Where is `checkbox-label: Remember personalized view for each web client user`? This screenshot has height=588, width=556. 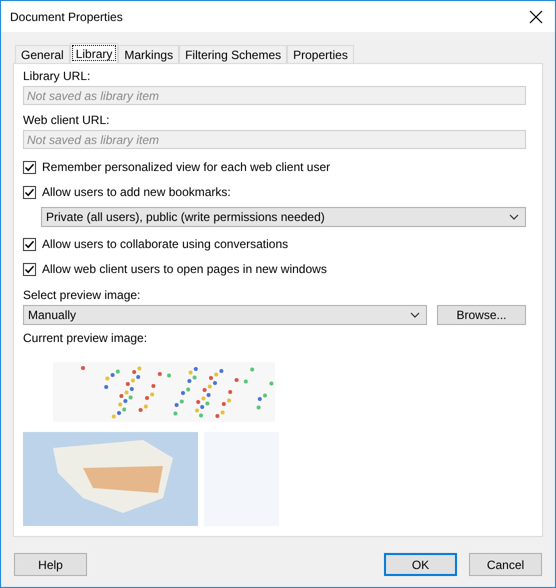 checkbox-label: Remember personalized view for each web client user is located at coordinates (186, 167).